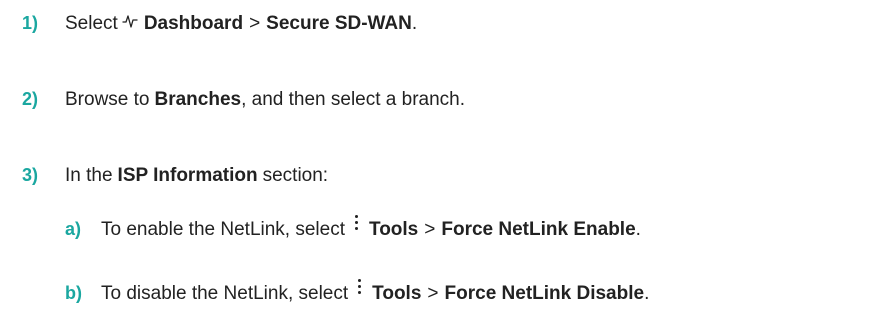 The image size is (890, 320). Describe the element at coordinates (91, 23) in the screenshot. I see `step-text: Select` at that location.